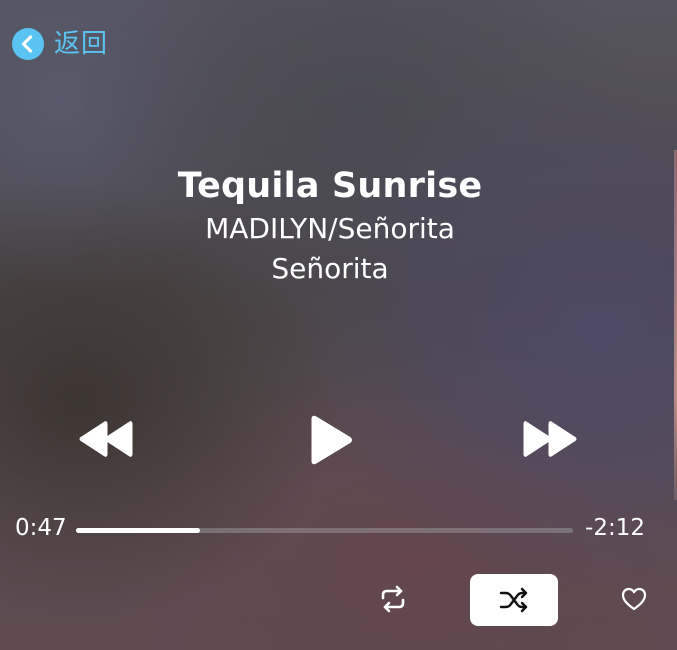 The width and height of the screenshot is (677, 650). What do you see at coordinates (41, 528) in the screenshot?
I see `elapsed-time: 0:47` at bounding box center [41, 528].